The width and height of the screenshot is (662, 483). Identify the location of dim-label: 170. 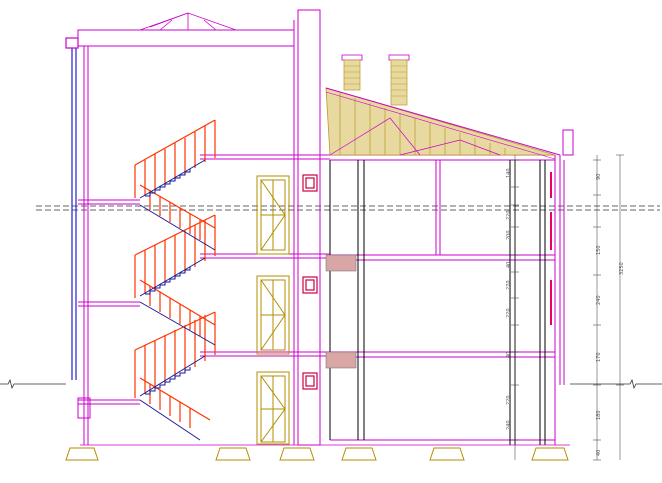
(599, 357).